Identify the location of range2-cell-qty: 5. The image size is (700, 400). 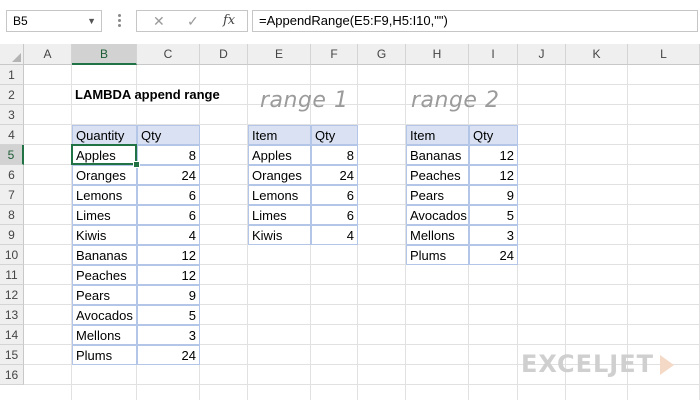
(493, 215).